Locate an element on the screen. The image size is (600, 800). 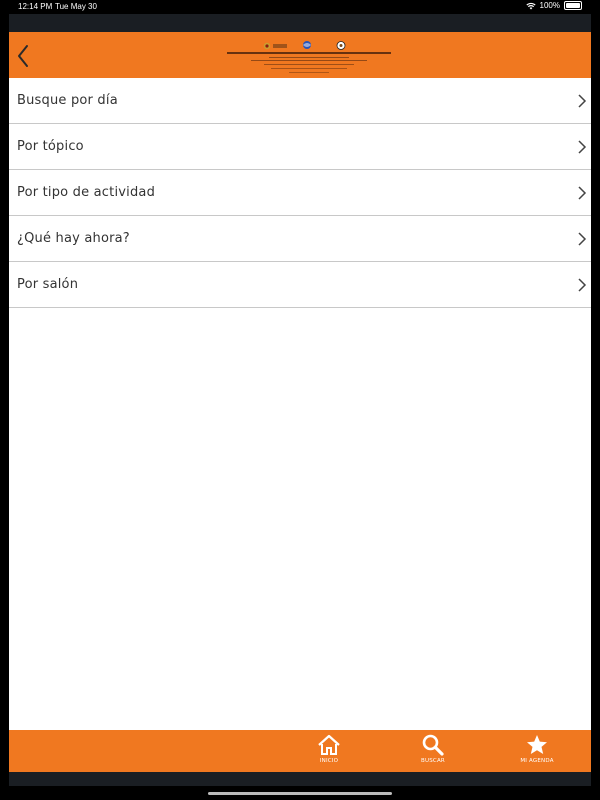
menu-item-busque-por-dia: Busque por día is located at coordinates (300, 101).